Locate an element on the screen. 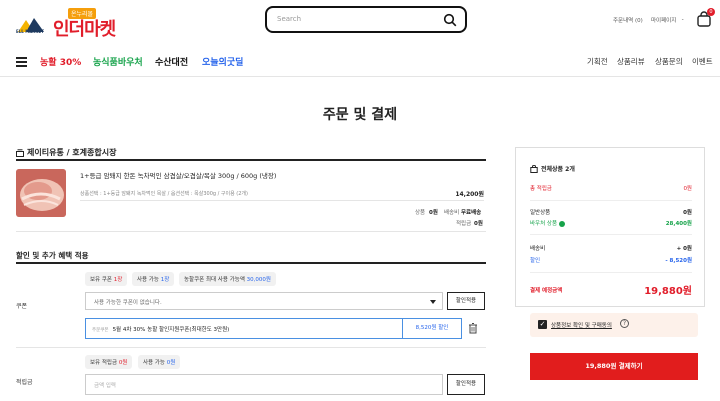  product-amount-value: 0원 is located at coordinates (433, 213).